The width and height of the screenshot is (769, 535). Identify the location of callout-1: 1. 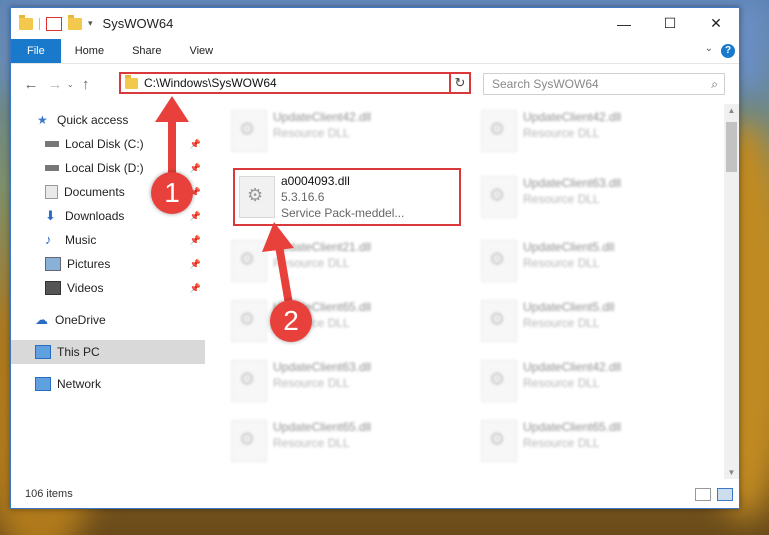
(172, 193).